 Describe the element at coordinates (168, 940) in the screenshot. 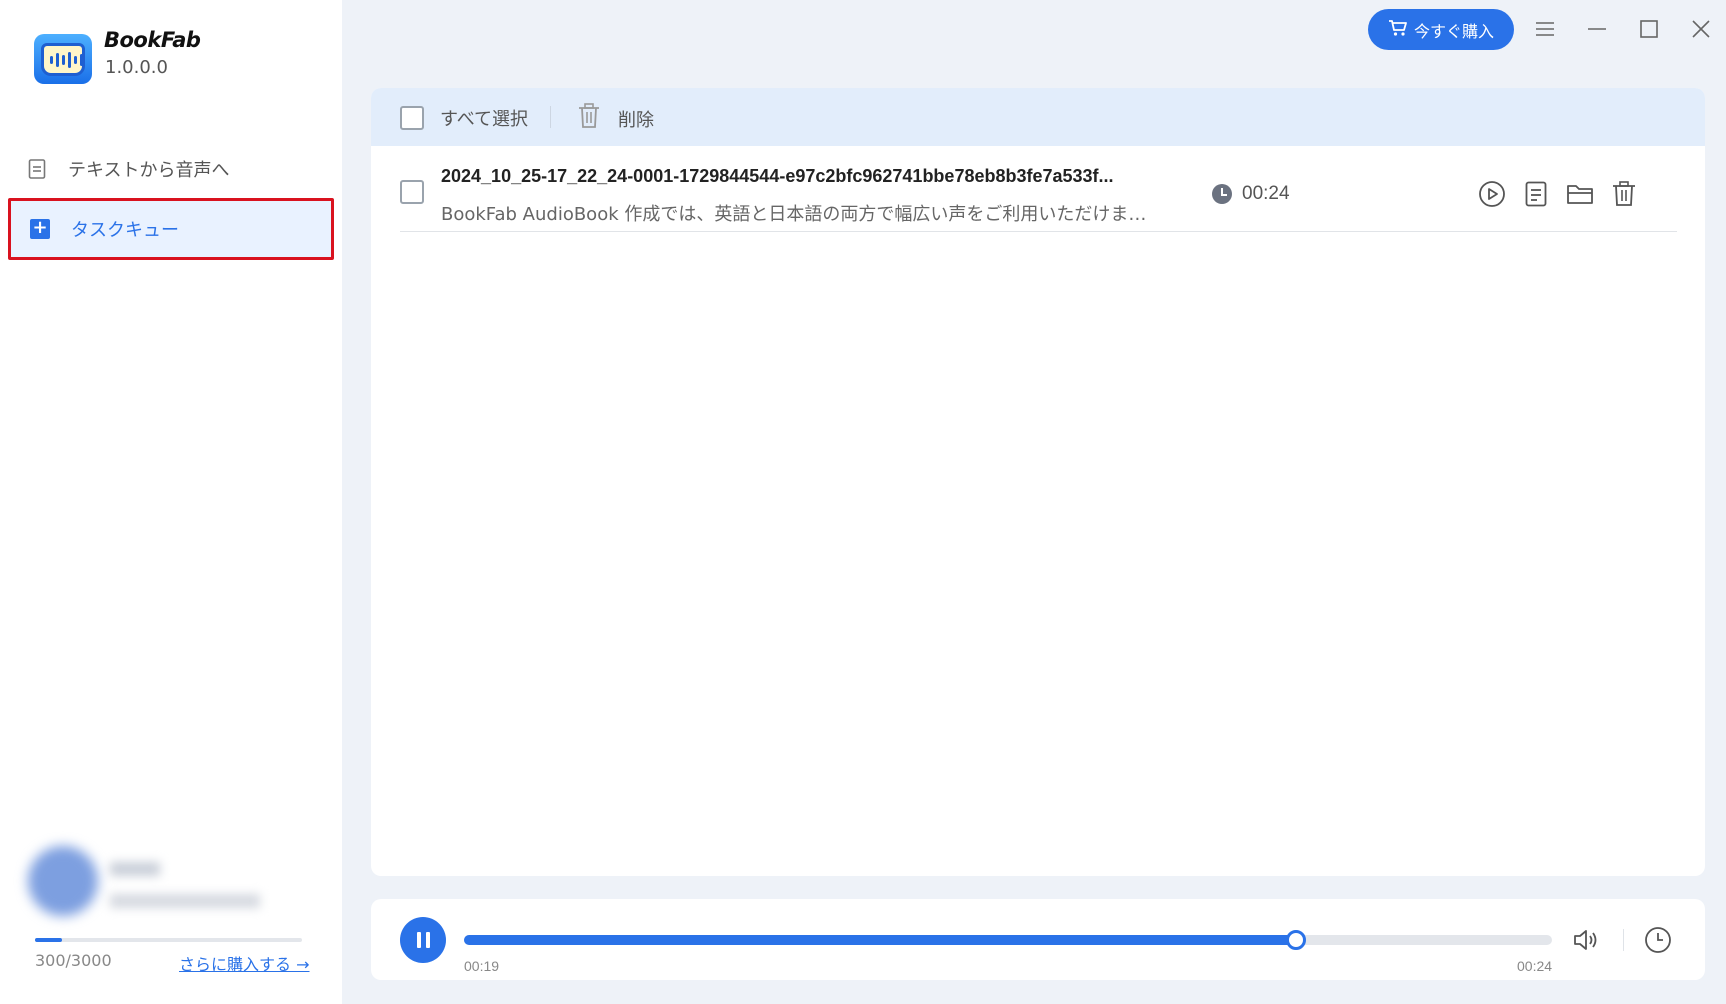

I see `quota-progress-bar` at that location.